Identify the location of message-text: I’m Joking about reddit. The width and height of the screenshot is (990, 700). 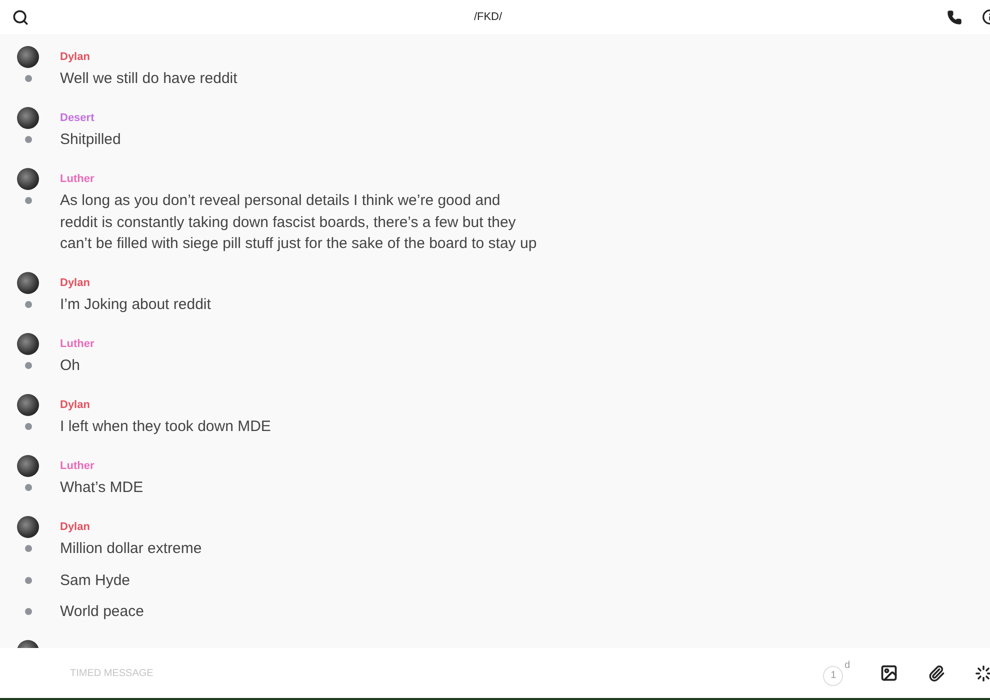
(135, 305).